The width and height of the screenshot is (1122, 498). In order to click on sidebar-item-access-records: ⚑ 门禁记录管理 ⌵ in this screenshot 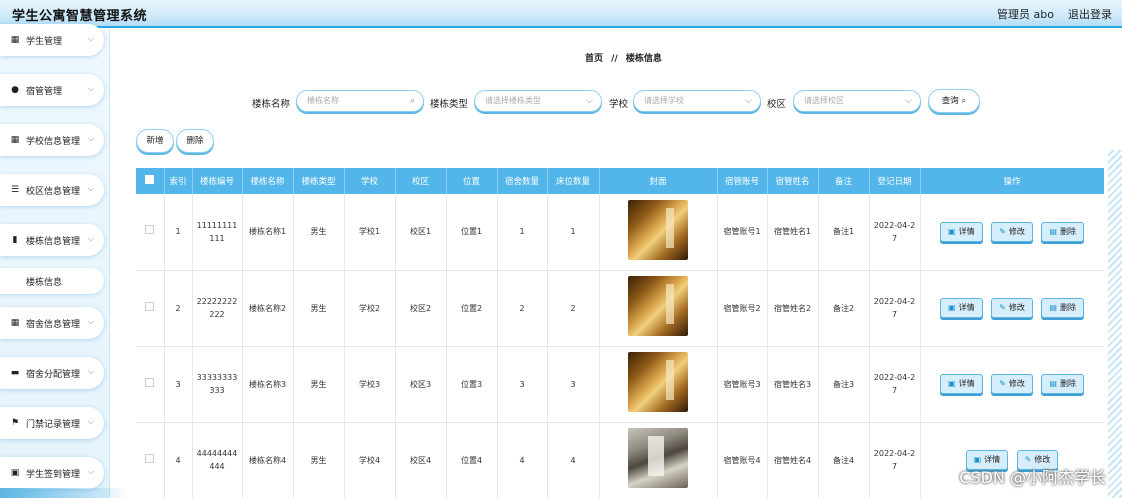, I will do `click(52, 423)`.